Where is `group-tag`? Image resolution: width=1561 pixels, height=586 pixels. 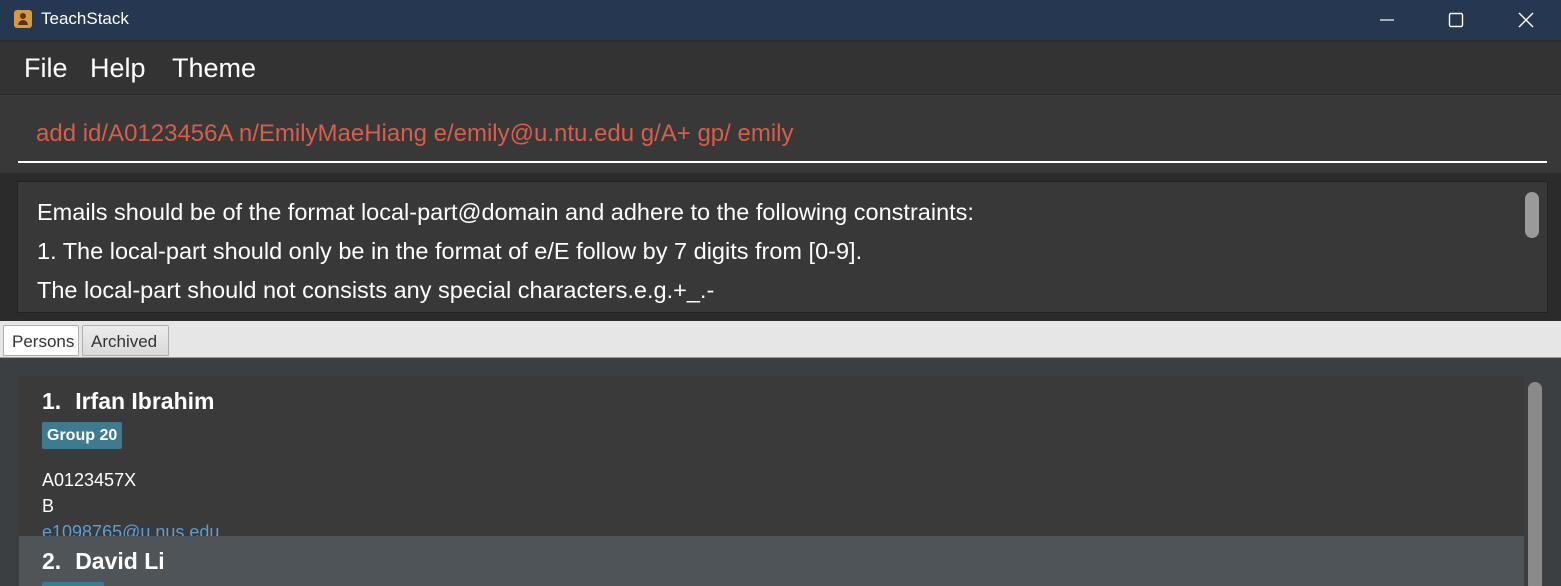
group-tag is located at coordinates (73, 584).